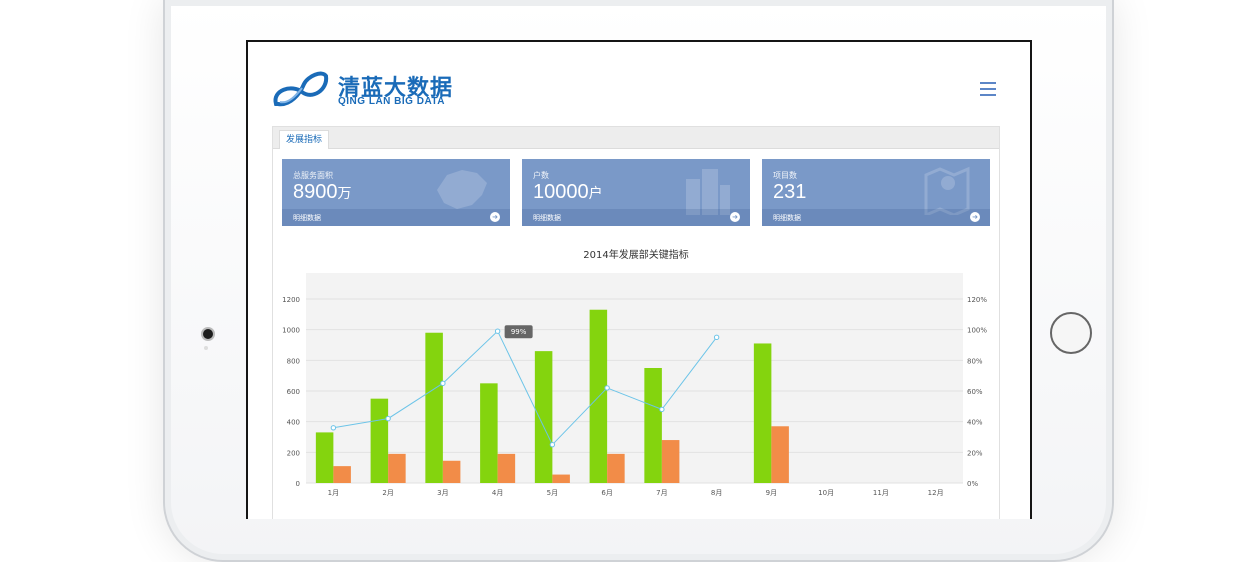 The image size is (1252, 562). I want to click on y-left-tick-label: 800, so click(293, 361).